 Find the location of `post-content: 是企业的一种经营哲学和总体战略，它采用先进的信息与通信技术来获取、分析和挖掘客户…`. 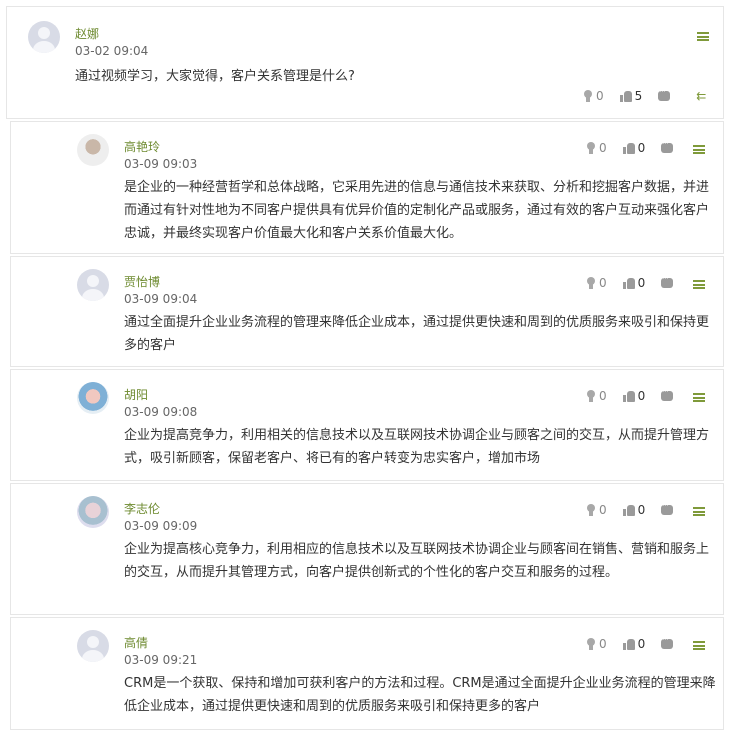

post-content: 是企业的一种经营哲学和总体战略，它采用先进的信息与通信技术来获取、分析和挖掘客户… is located at coordinates (417, 210).